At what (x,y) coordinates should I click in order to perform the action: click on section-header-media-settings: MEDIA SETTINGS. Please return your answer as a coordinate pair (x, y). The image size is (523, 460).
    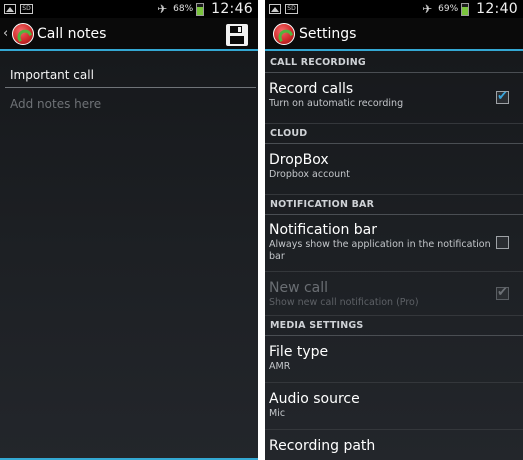
    Looking at the image, I should click on (394, 326).